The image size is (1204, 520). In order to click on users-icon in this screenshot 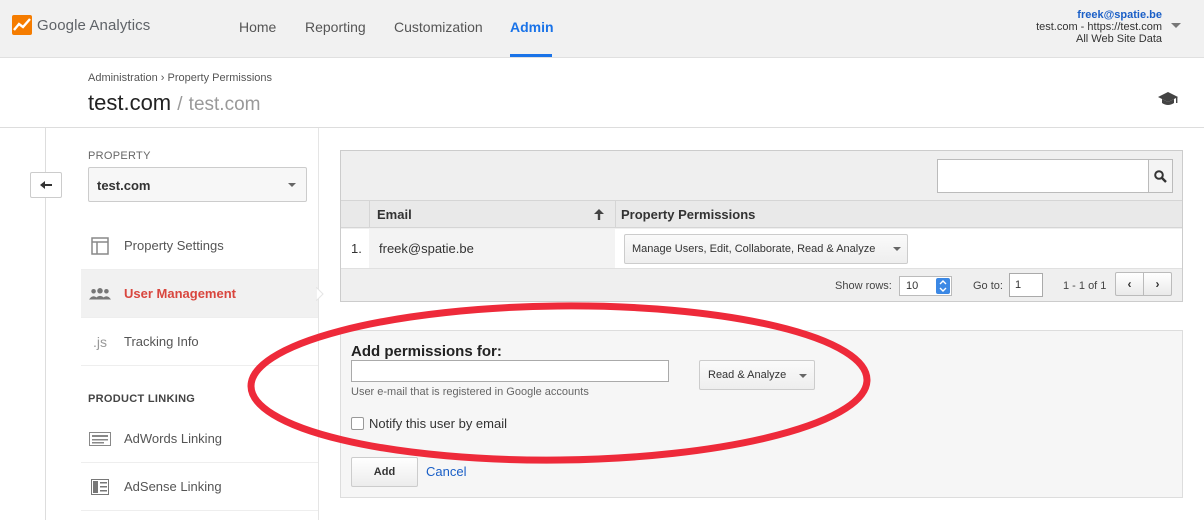, I will do `click(100, 294)`.